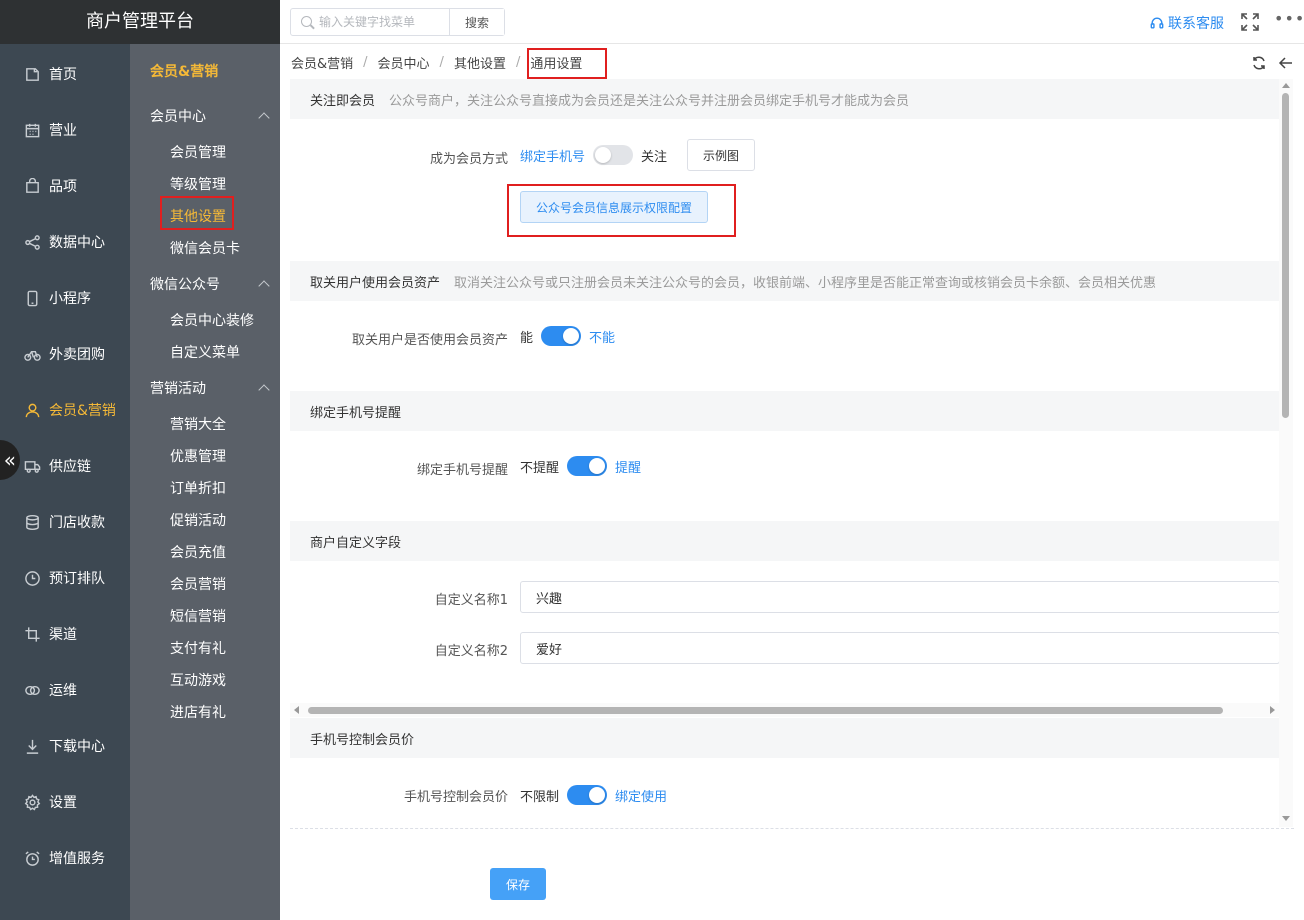  Describe the element at coordinates (322, 62) in the screenshot. I see `breadcrumb-item: 会员&营销` at that location.